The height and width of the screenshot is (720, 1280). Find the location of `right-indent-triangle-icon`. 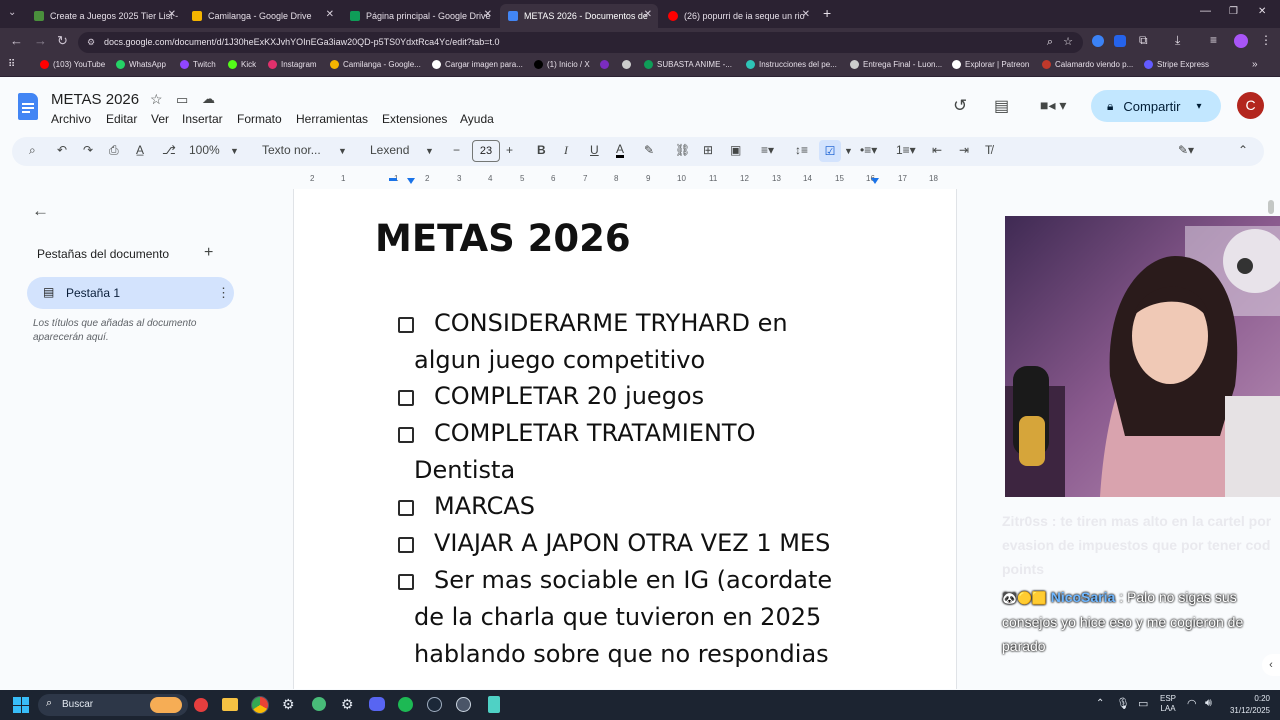

right-indent-triangle-icon is located at coordinates (875, 181).